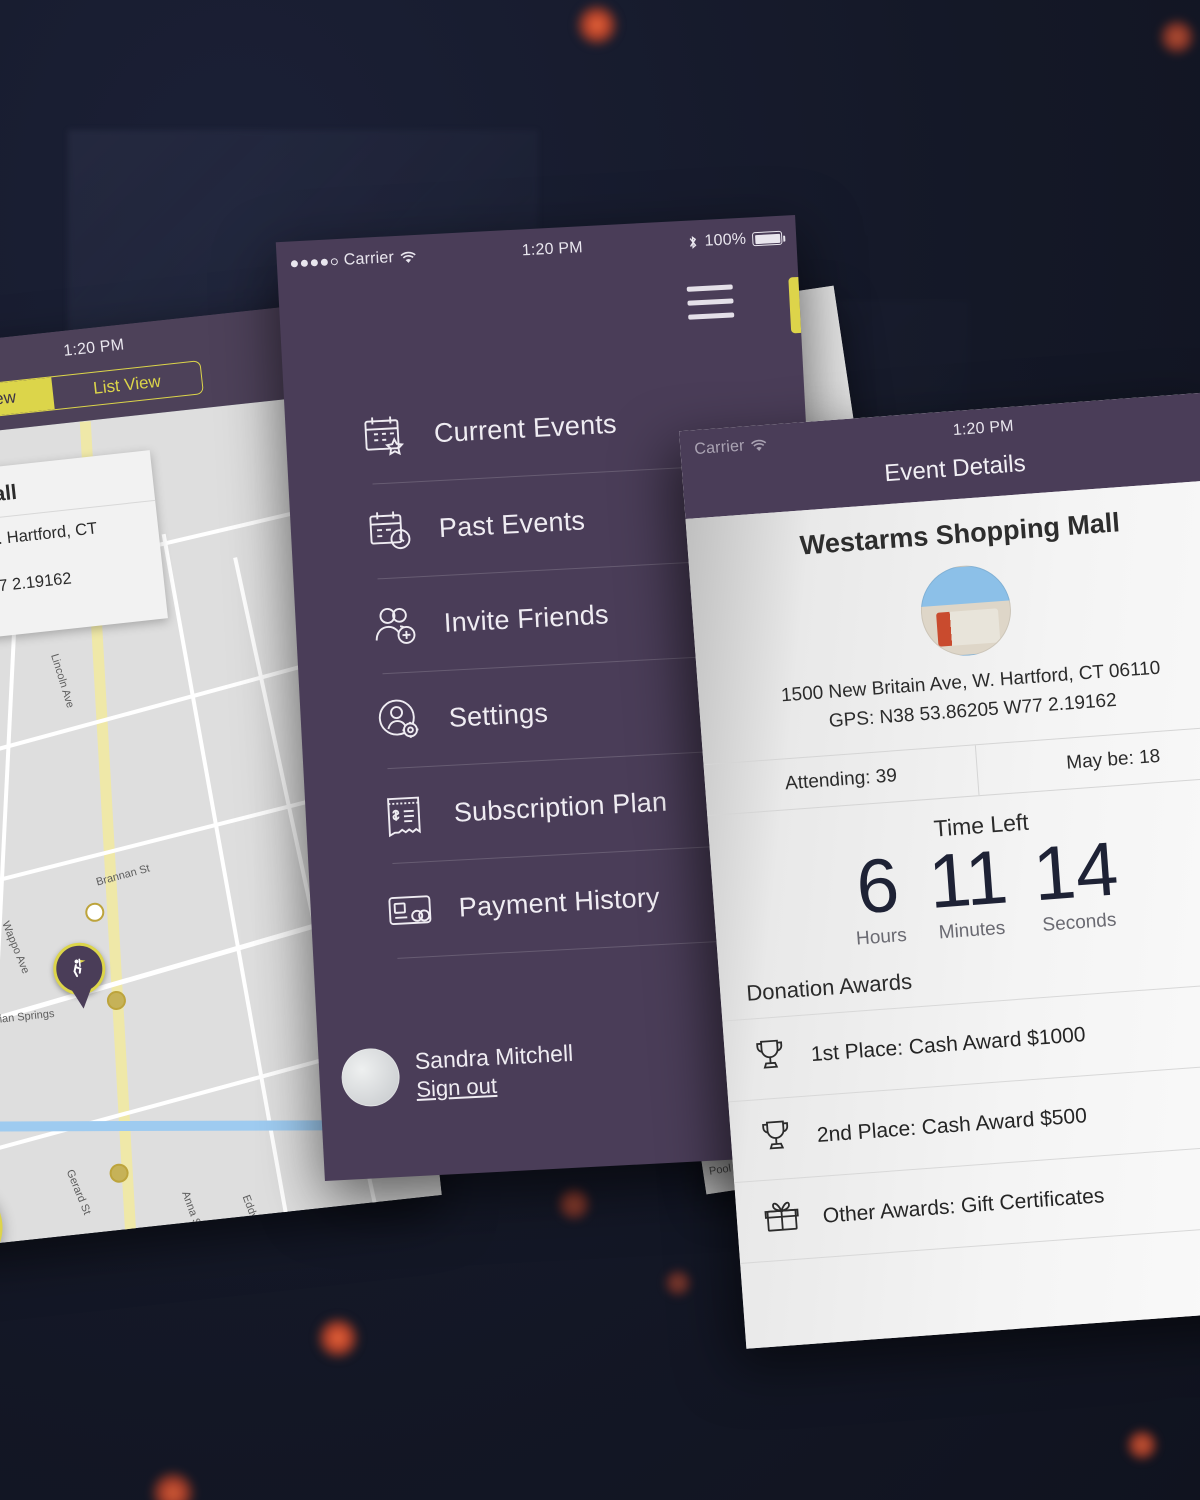 The image size is (1200, 1500). What do you see at coordinates (948, 1045) in the screenshot?
I see `award-label: 1st Place: Cash Award $1000` at bounding box center [948, 1045].